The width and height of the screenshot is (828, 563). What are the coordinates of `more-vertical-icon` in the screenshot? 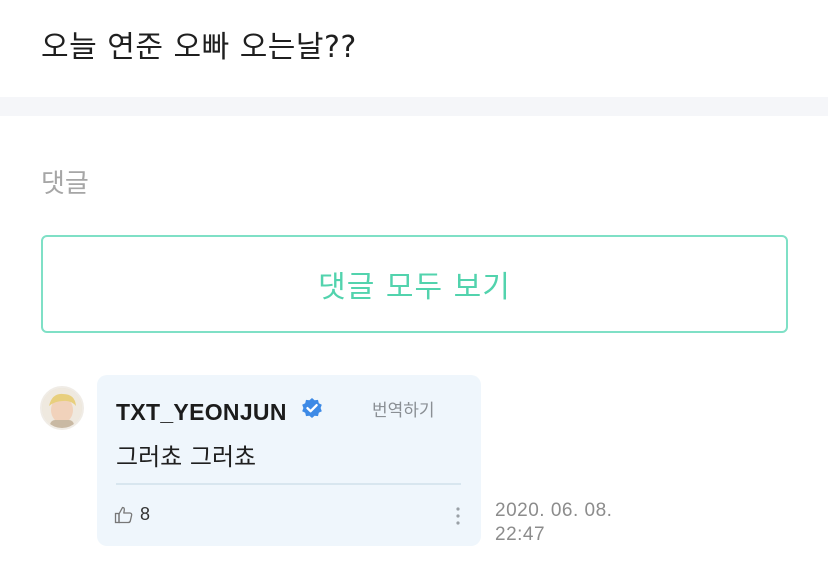 It's located at (458, 516).